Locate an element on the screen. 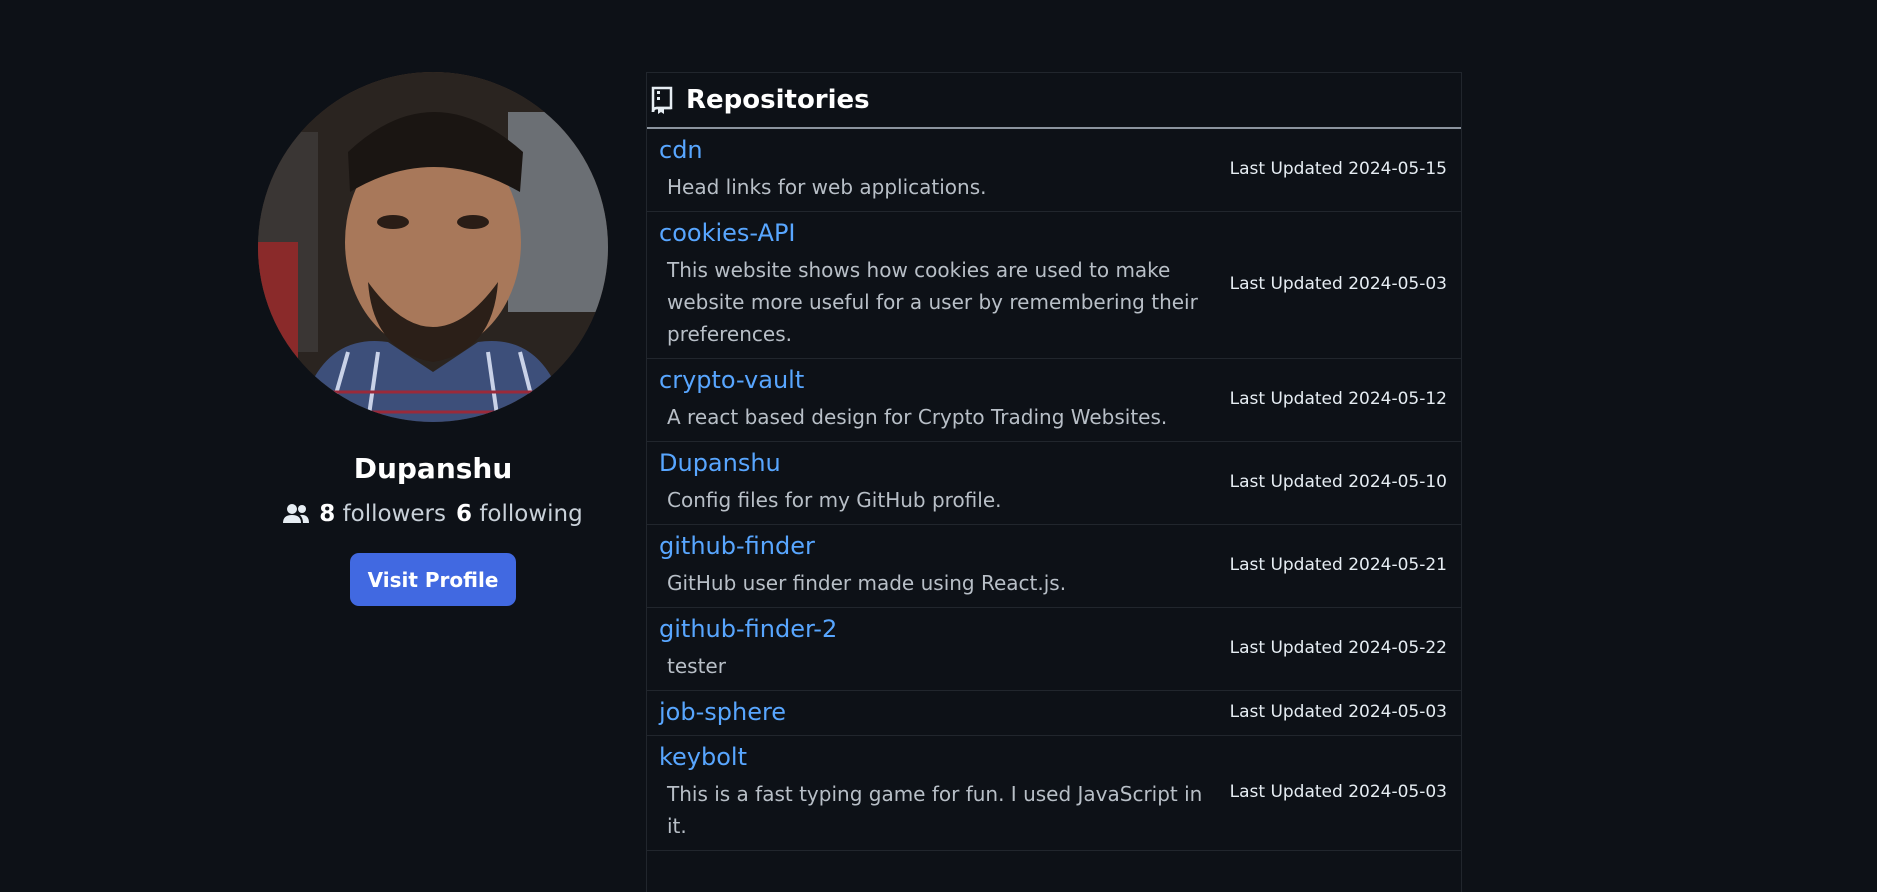 This screenshot has width=1877, height=892. avatar is located at coordinates (433, 247).